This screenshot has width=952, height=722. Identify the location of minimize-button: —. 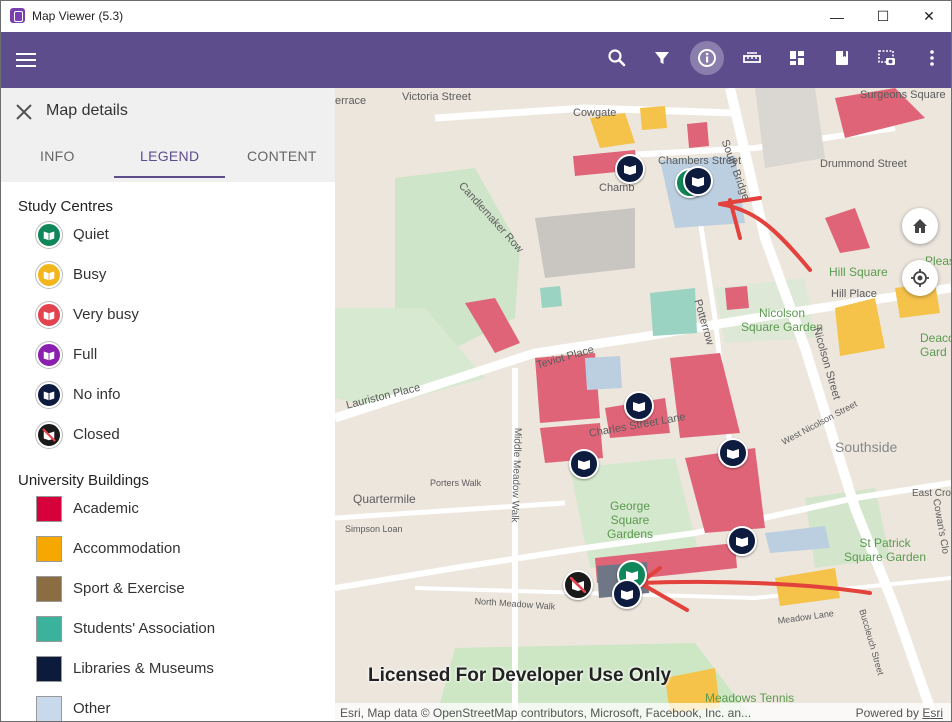
(837, 16).